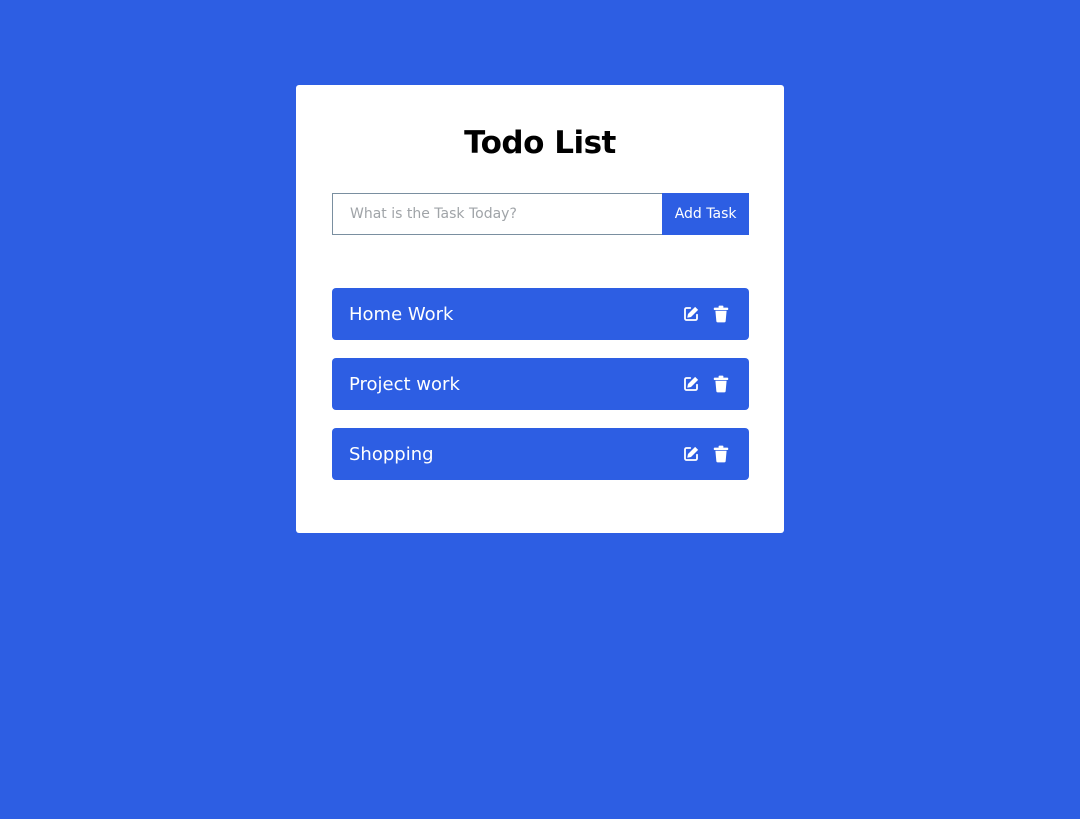 This screenshot has width=1080, height=819. What do you see at coordinates (540, 454) in the screenshot?
I see `task-item: Shopping` at bounding box center [540, 454].